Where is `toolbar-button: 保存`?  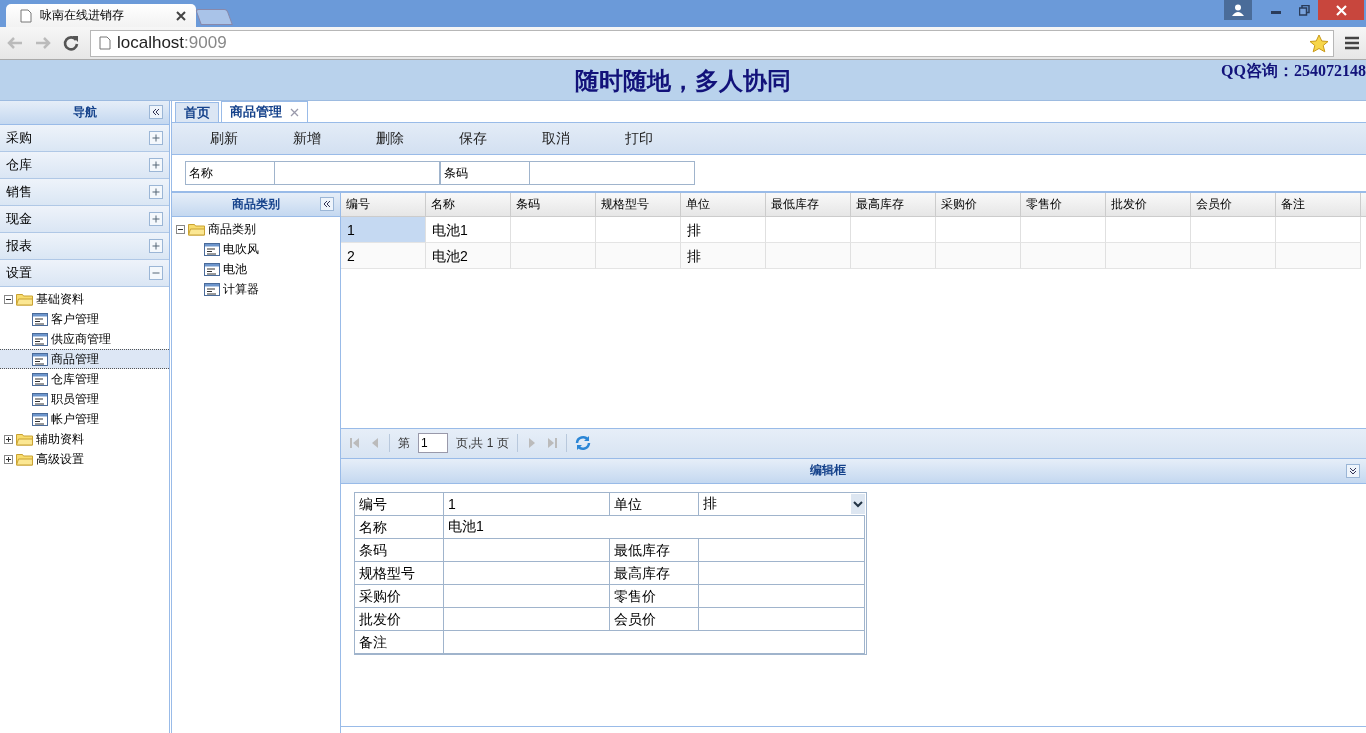 toolbar-button: 保存 is located at coordinates (472, 138).